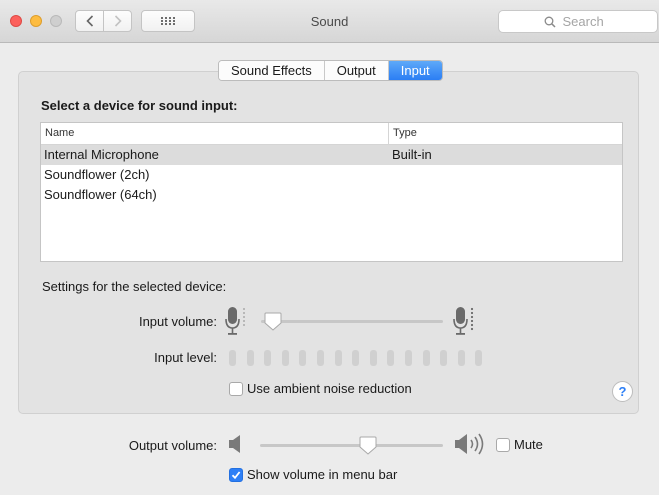 This screenshot has height=495, width=659. I want to click on input-volume-label: Input volume:, so click(177, 321).